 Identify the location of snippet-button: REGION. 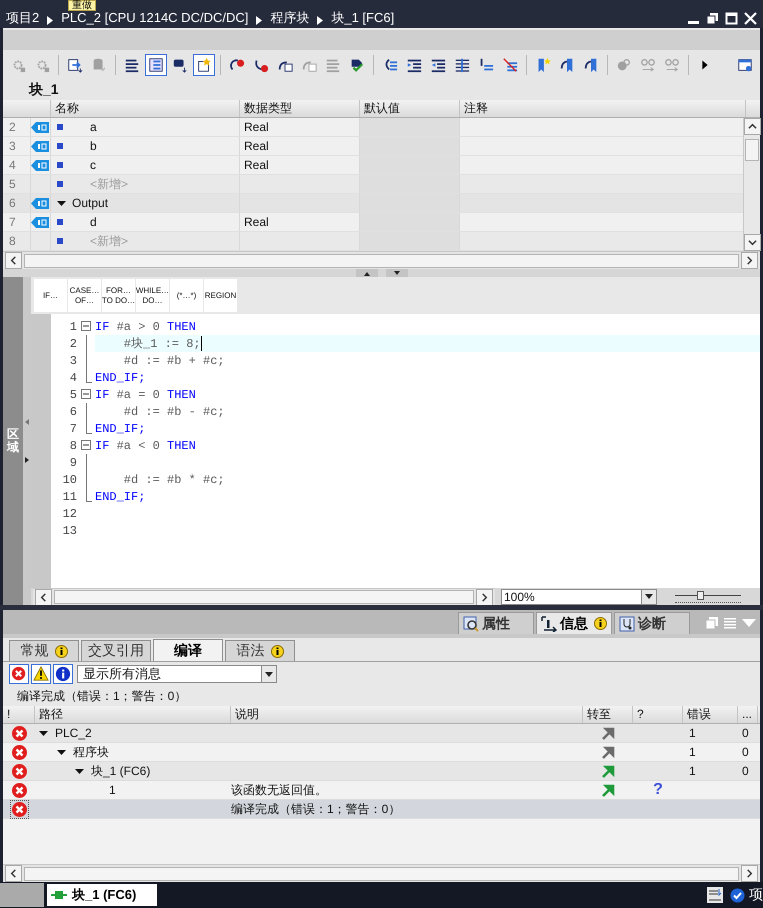
(220, 295).